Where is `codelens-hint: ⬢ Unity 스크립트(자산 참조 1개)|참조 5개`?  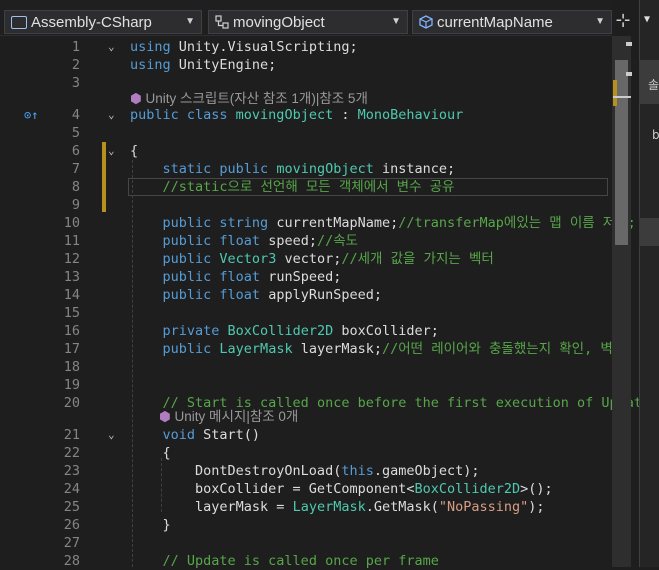
codelens-hint: ⬢ Unity 스크립트(자산 참조 1개)|참조 5개 is located at coordinates (249, 99).